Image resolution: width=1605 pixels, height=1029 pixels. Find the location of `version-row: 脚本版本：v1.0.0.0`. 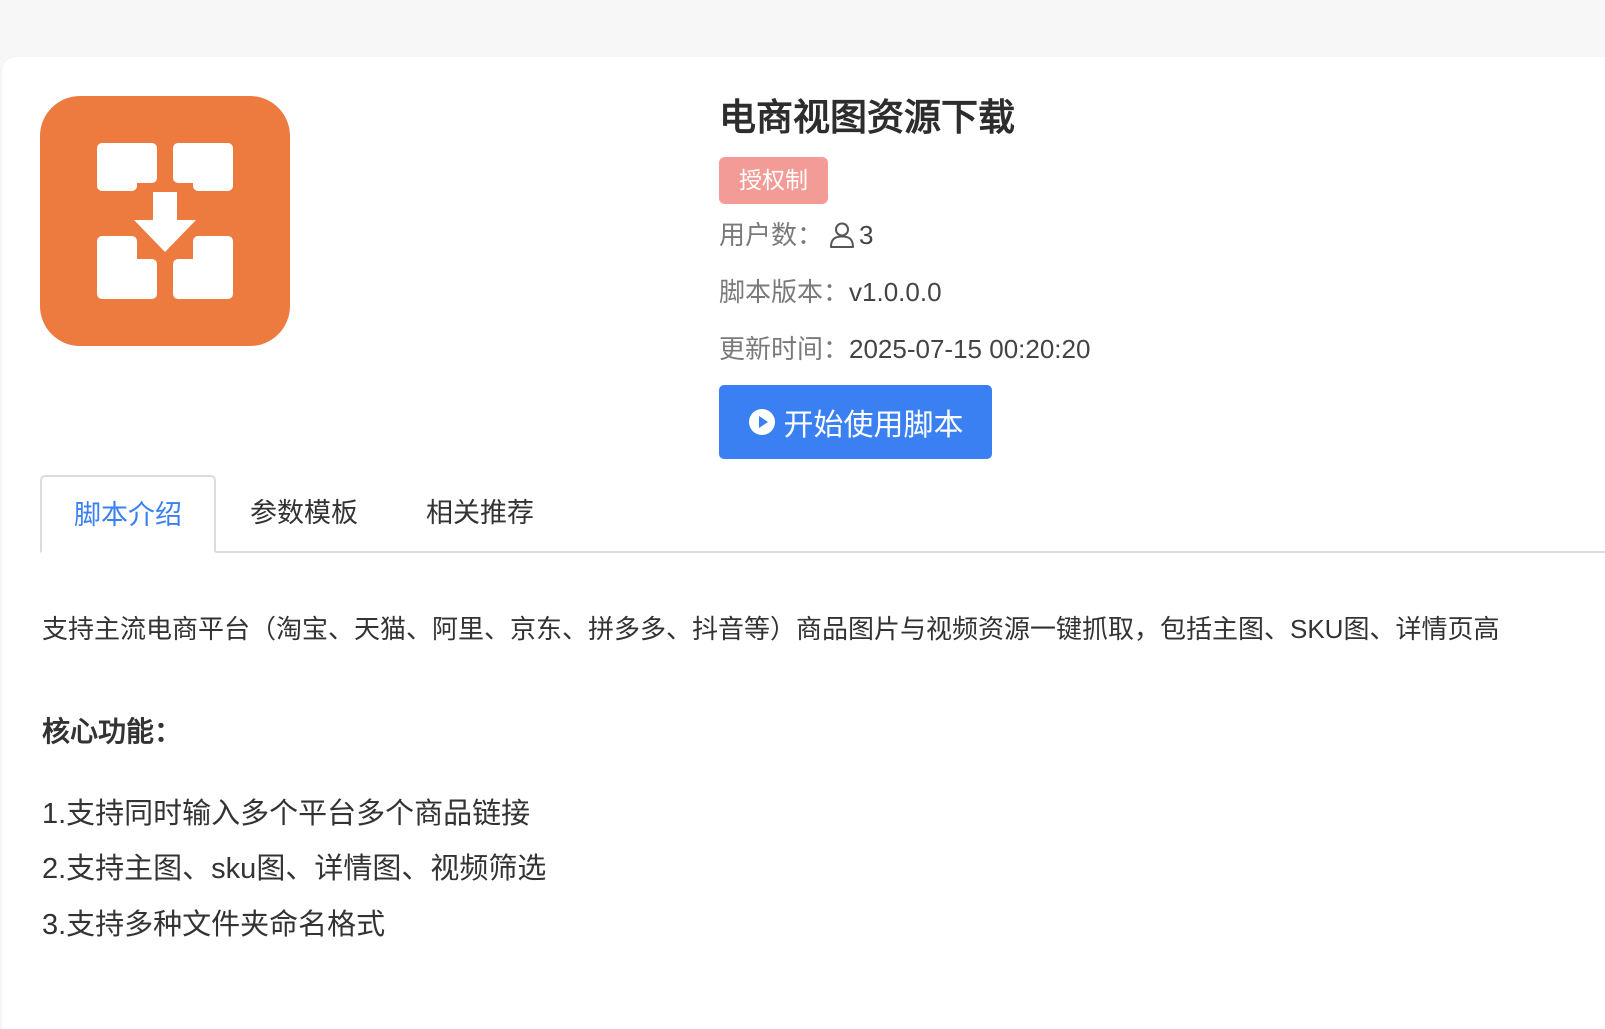

version-row: 脚本版本：v1.0.0.0 is located at coordinates (830, 292).